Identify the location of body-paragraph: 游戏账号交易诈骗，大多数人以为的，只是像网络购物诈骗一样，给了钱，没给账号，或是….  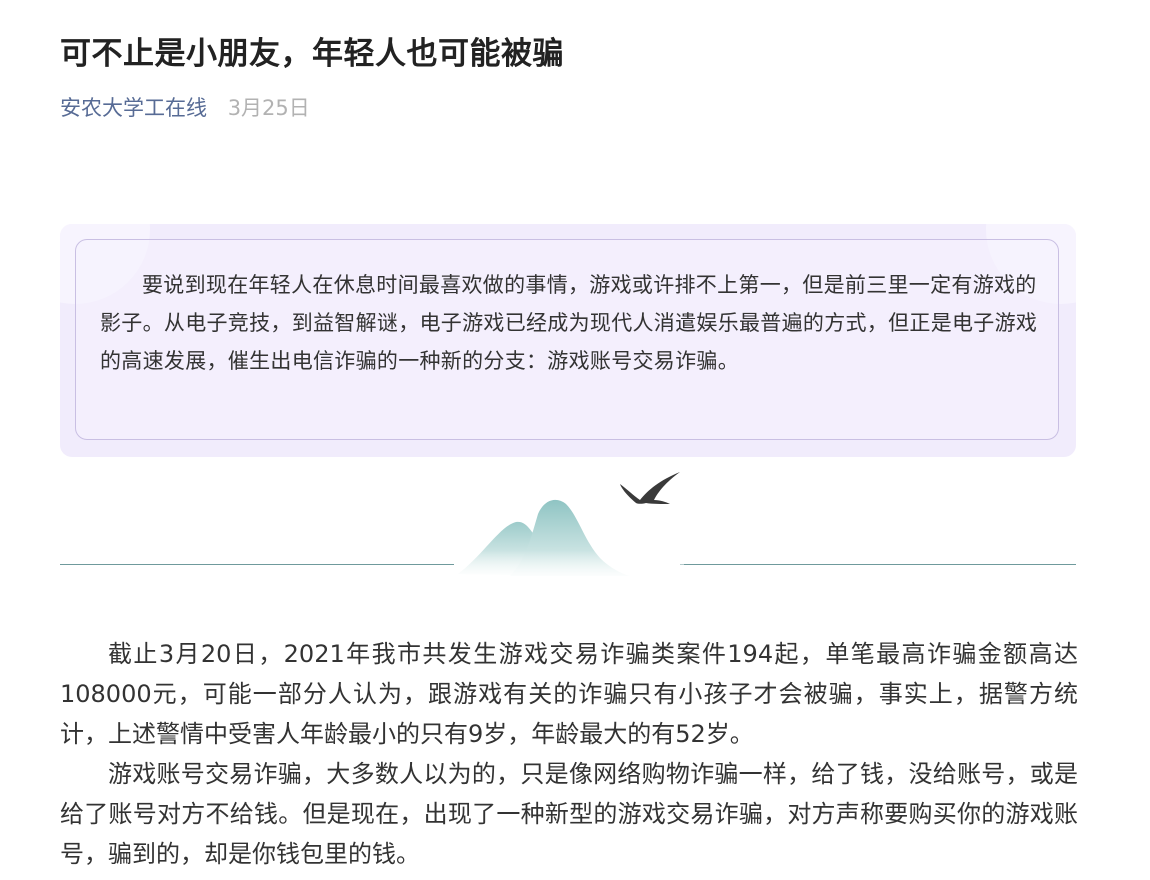
(569, 814).